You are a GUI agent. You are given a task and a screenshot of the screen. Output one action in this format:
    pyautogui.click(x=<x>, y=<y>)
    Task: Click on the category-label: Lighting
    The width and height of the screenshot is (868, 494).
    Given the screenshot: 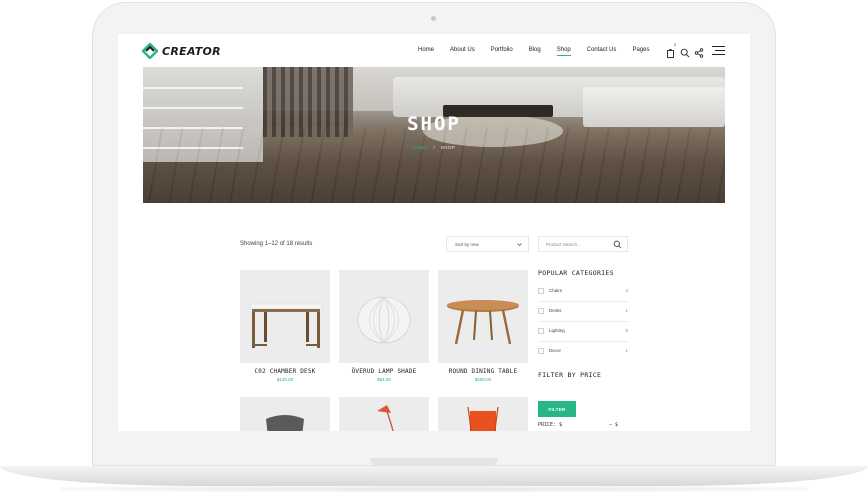 What is the action you would take?
    pyautogui.click(x=557, y=330)
    